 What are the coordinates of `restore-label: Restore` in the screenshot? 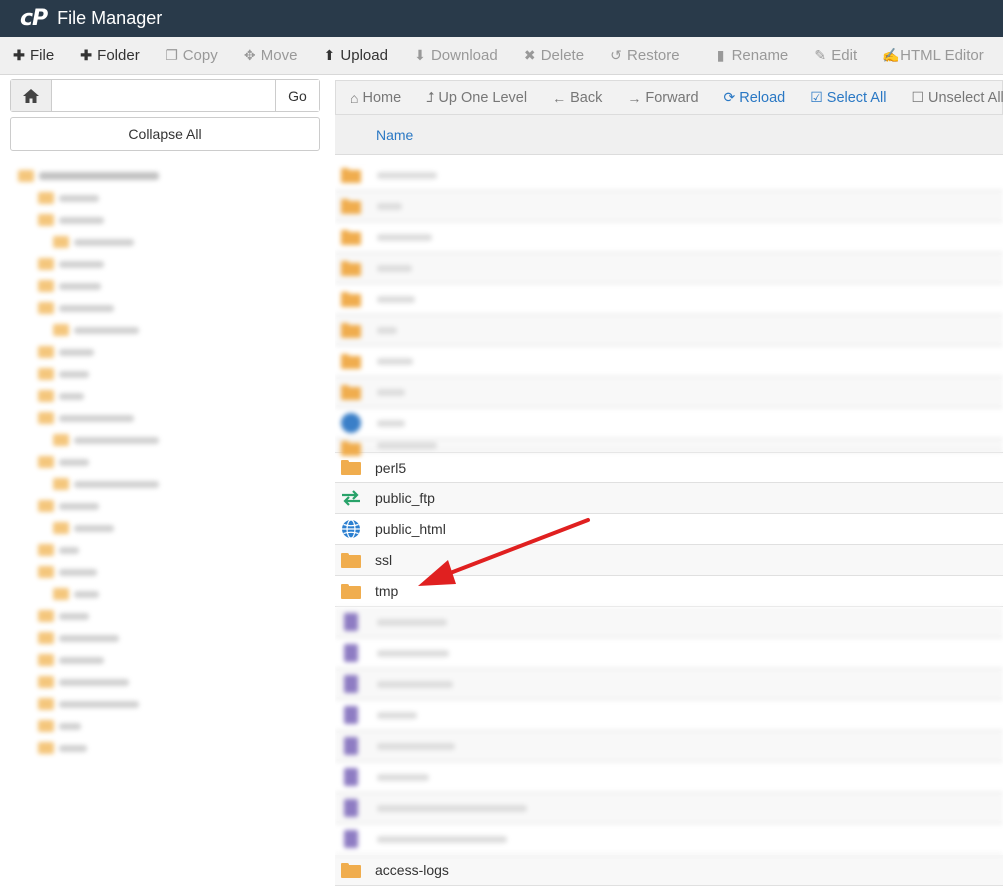 It's located at (653, 55).